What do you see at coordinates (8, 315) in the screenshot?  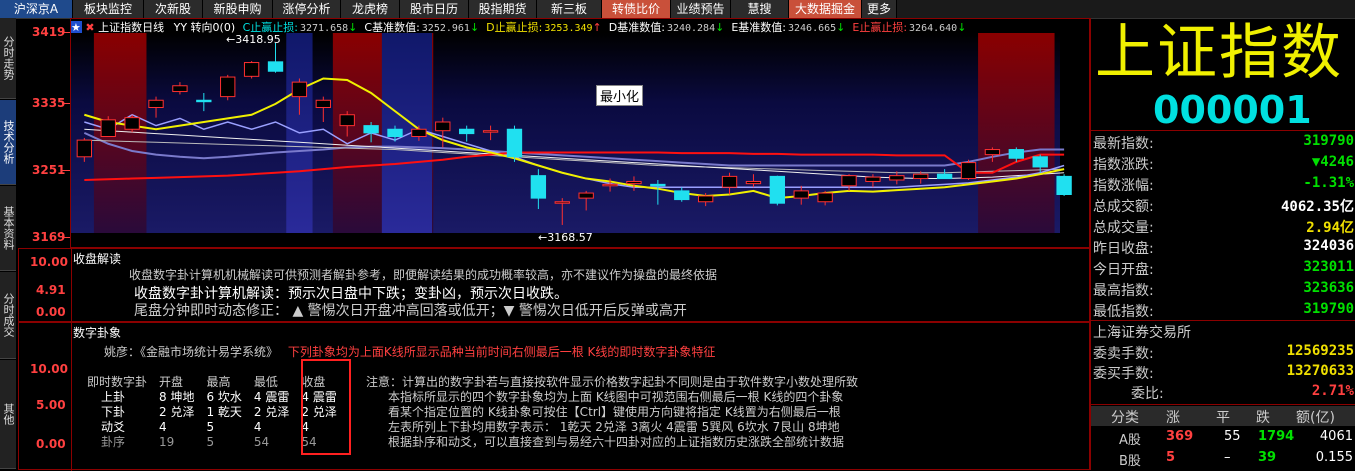 I see `left-tab-3: 分时成交` at bounding box center [8, 315].